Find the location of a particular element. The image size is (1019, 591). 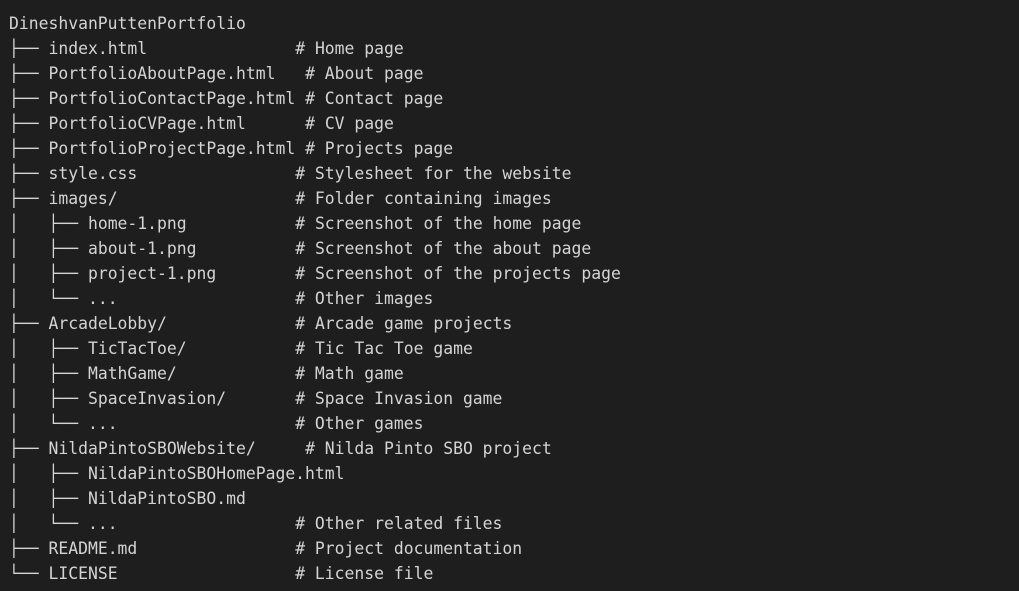

tree-entry-name: MathGame/ is located at coordinates (132, 373).